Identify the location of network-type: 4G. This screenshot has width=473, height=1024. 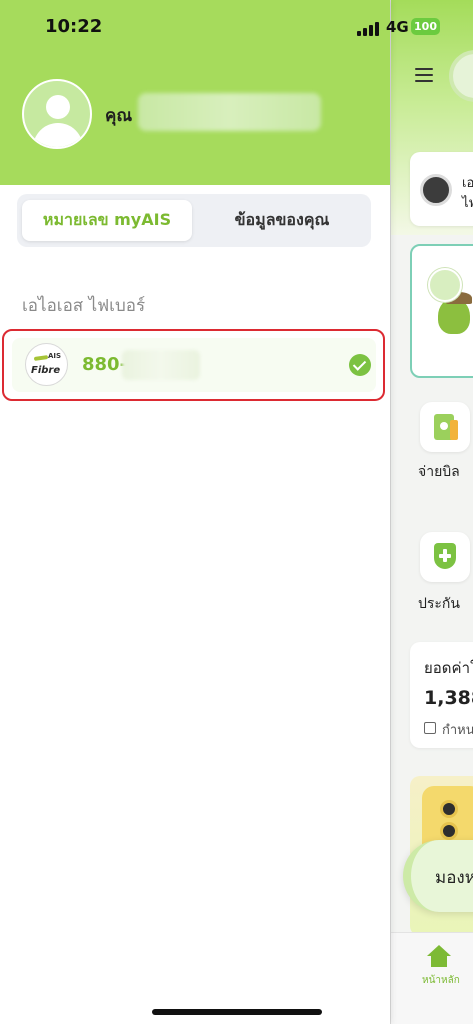
(397, 27).